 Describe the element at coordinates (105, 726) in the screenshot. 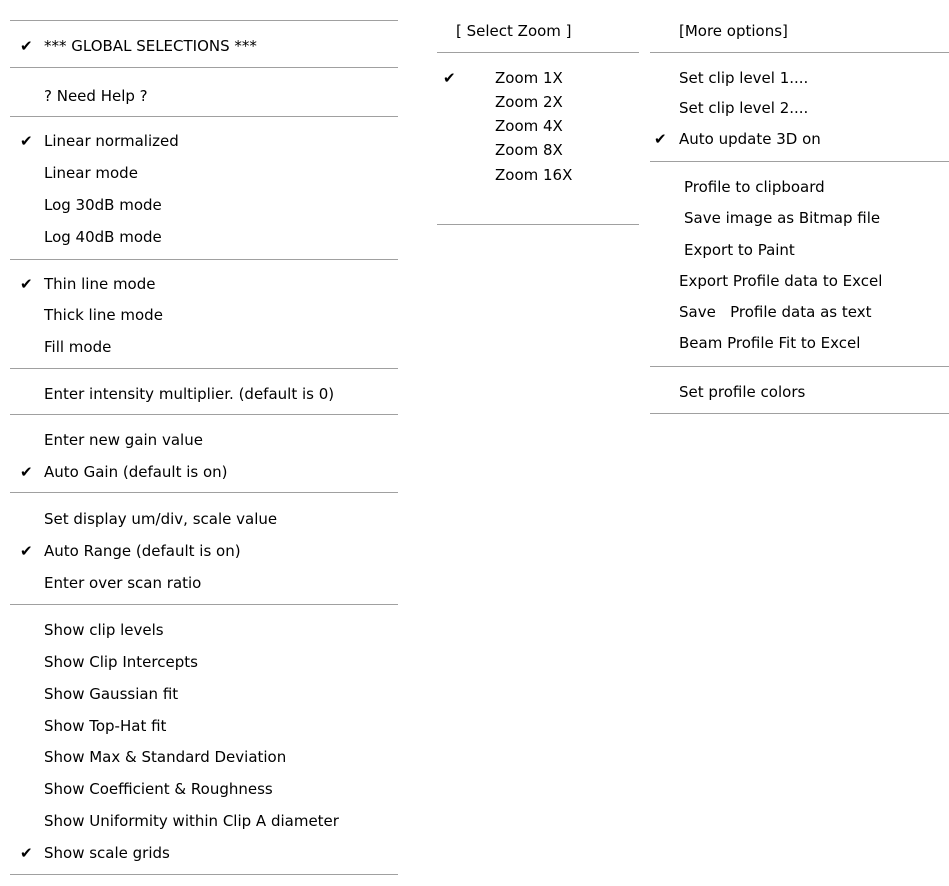

I see `menu-item-show-top-hat-fit: Show Top-Hat fit` at that location.